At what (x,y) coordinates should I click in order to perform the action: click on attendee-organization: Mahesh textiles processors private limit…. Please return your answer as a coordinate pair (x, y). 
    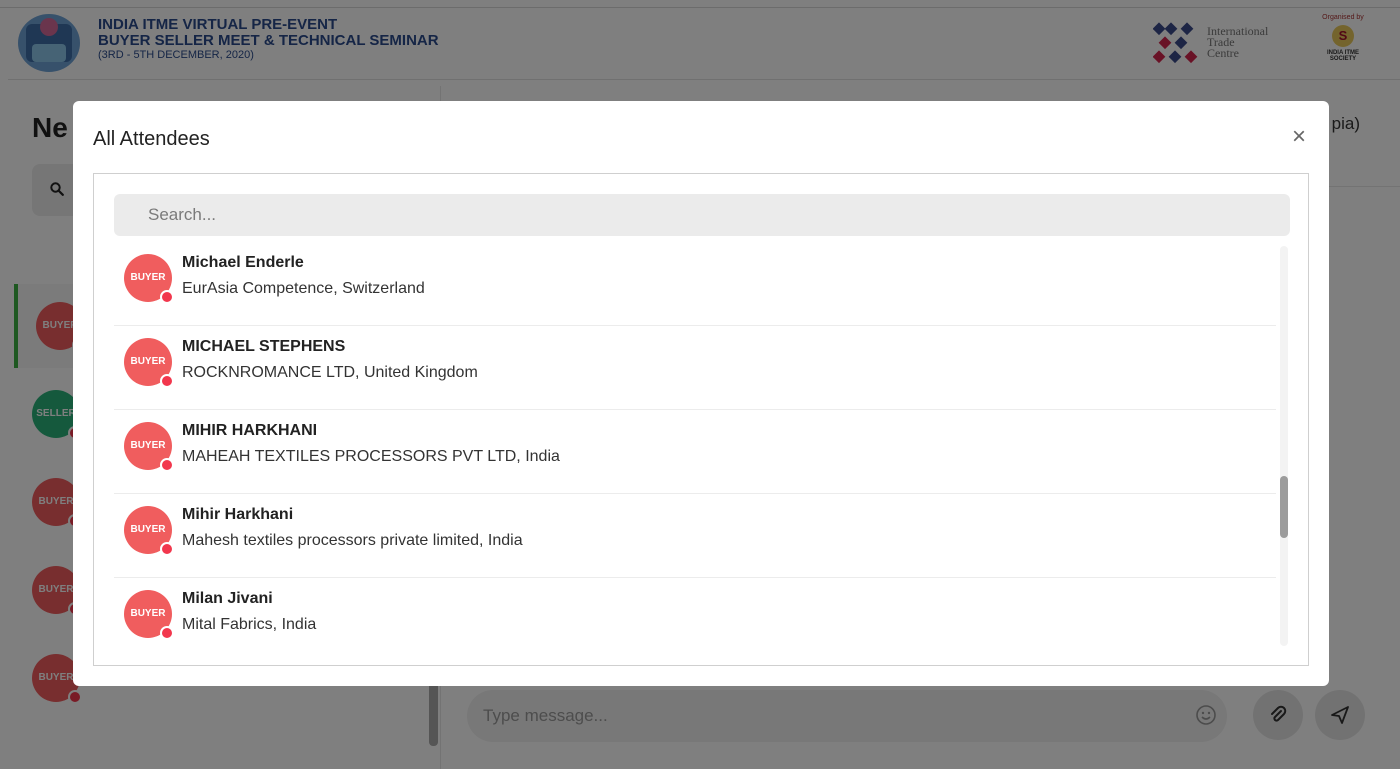
    Looking at the image, I should click on (352, 540).